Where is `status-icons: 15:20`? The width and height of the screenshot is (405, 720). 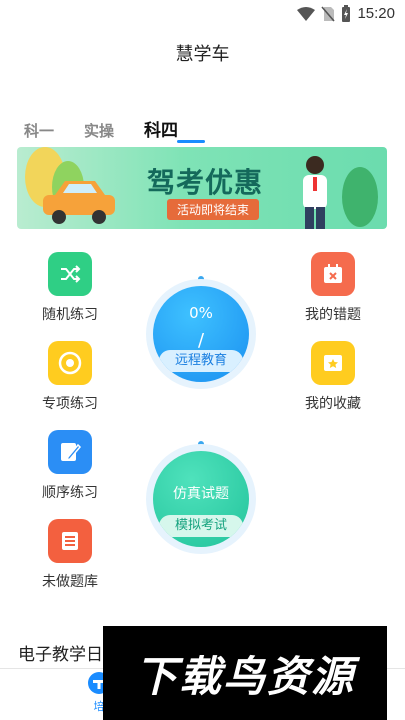 status-icons: 15:20 is located at coordinates (346, 13).